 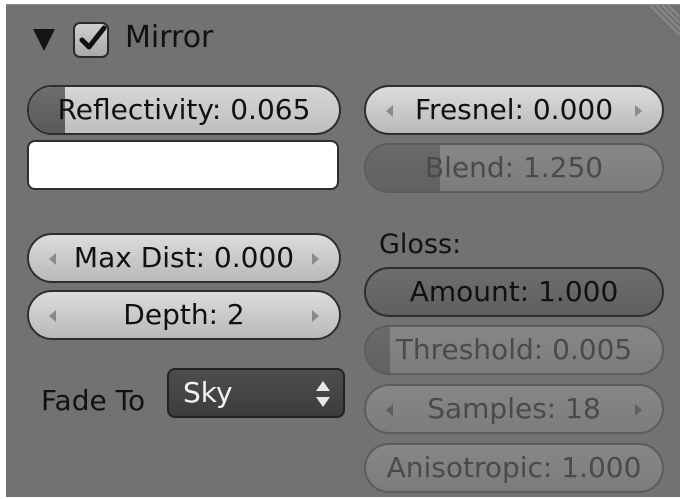 I want to click on blend-label: Blend: 1.250, so click(x=514, y=167).